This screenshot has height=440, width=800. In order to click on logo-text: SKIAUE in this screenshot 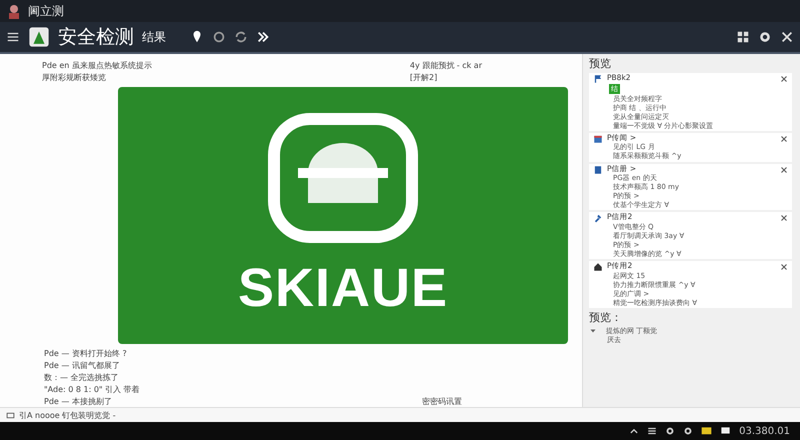, I will do `click(343, 287)`.